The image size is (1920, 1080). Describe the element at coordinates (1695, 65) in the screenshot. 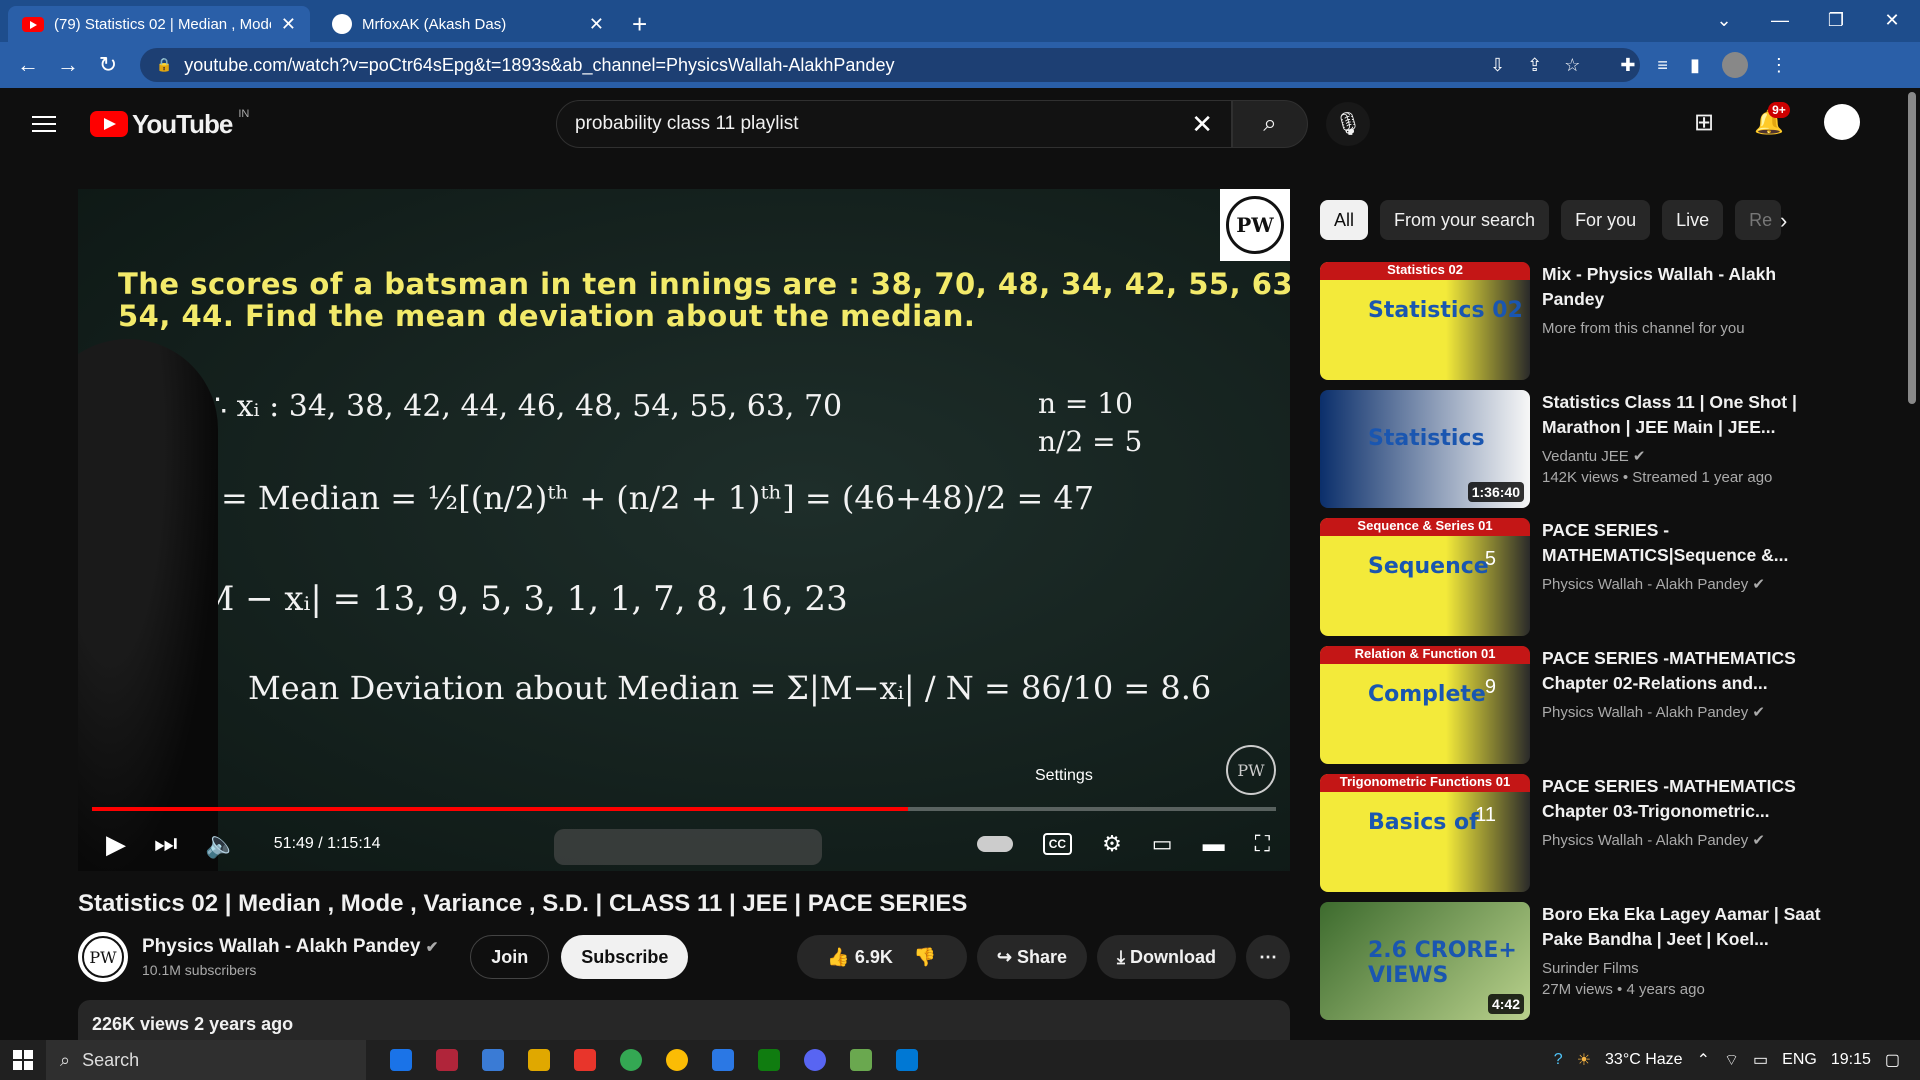

I see `side-panel-icon: ▮` at that location.